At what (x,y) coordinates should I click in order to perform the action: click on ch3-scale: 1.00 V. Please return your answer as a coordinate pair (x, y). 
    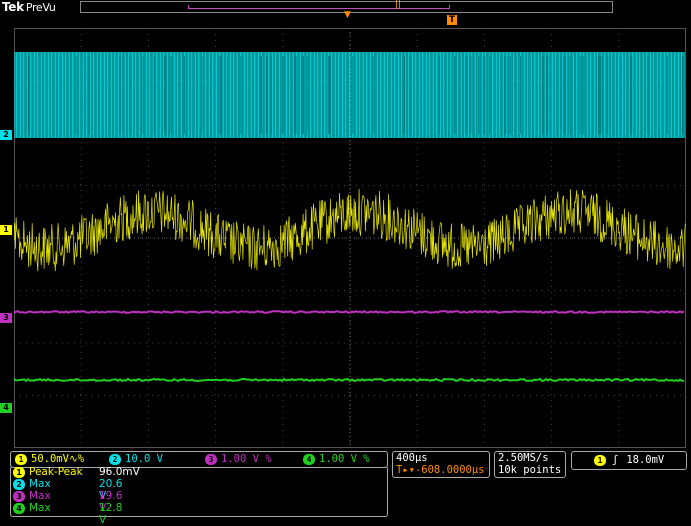
    Looking at the image, I should click on (240, 459).